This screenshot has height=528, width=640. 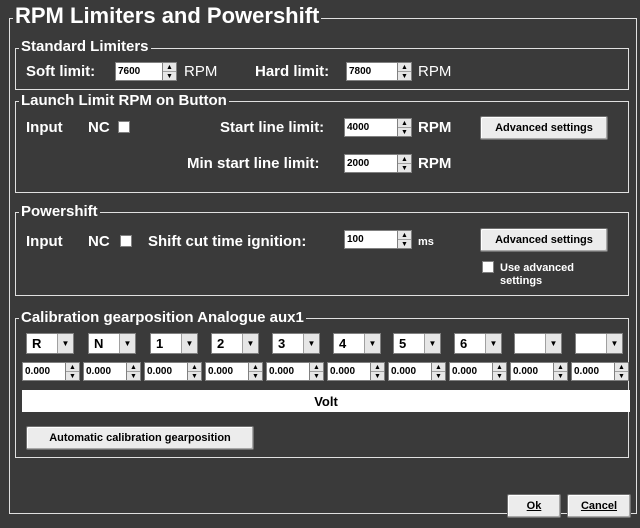 I want to click on gear-value: 5, so click(x=403, y=343).